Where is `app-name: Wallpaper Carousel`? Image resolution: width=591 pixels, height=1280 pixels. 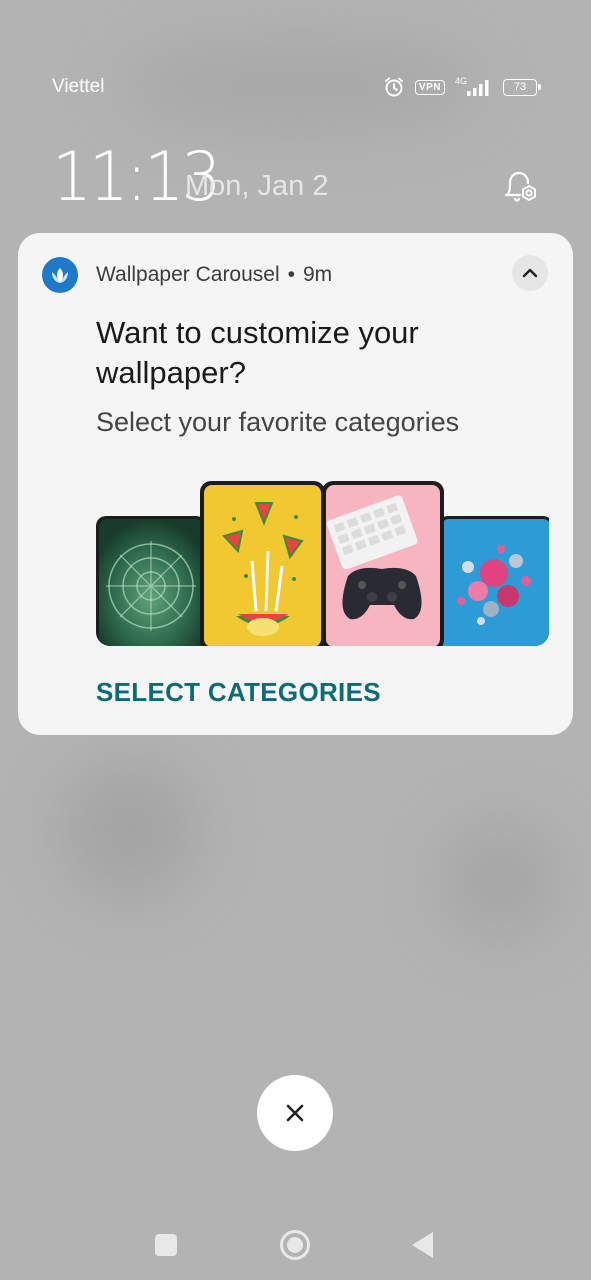
app-name: Wallpaper Carousel is located at coordinates (188, 274).